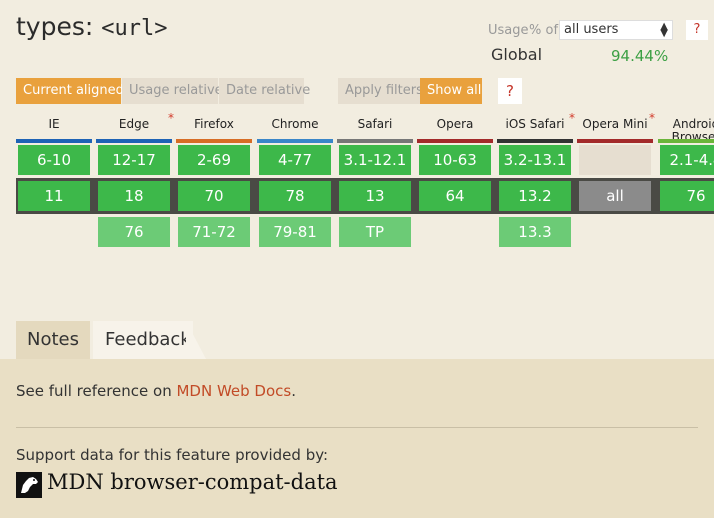  Describe the element at coordinates (214, 196) in the screenshot. I see `support-cell-current: 70` at that location.